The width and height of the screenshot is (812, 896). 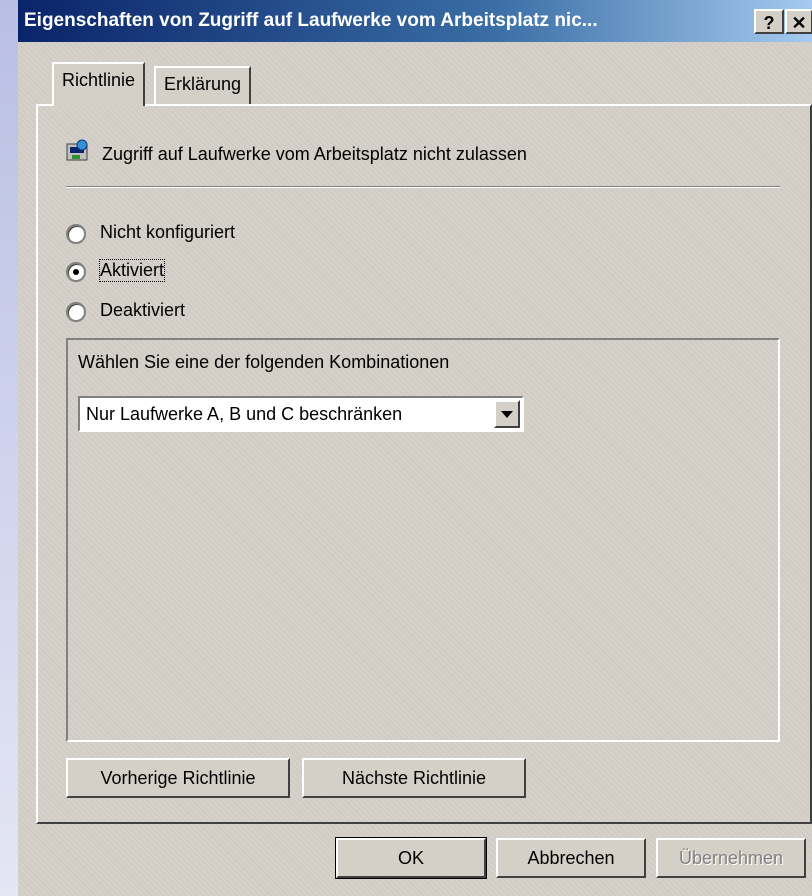 What do you see at coordinates (167, 232) in the screenshot?
I see `radio-label-nicht-konfiguriert: Nicht konfiguriert` at bounding box center [167, 232].